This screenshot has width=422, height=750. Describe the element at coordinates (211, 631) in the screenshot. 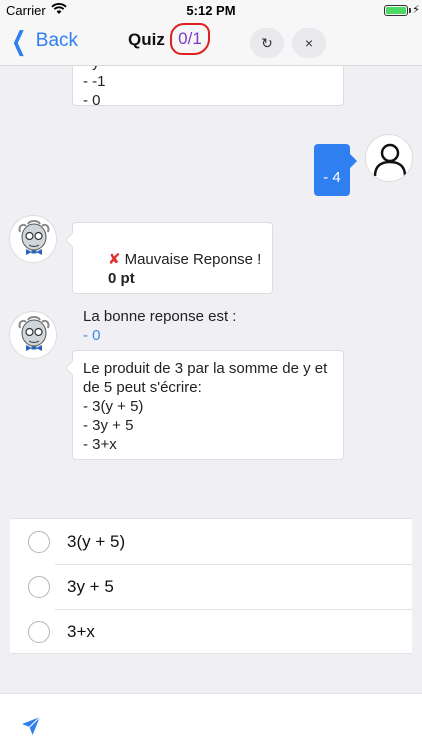

I see `answer-option: 3+x` at that location.